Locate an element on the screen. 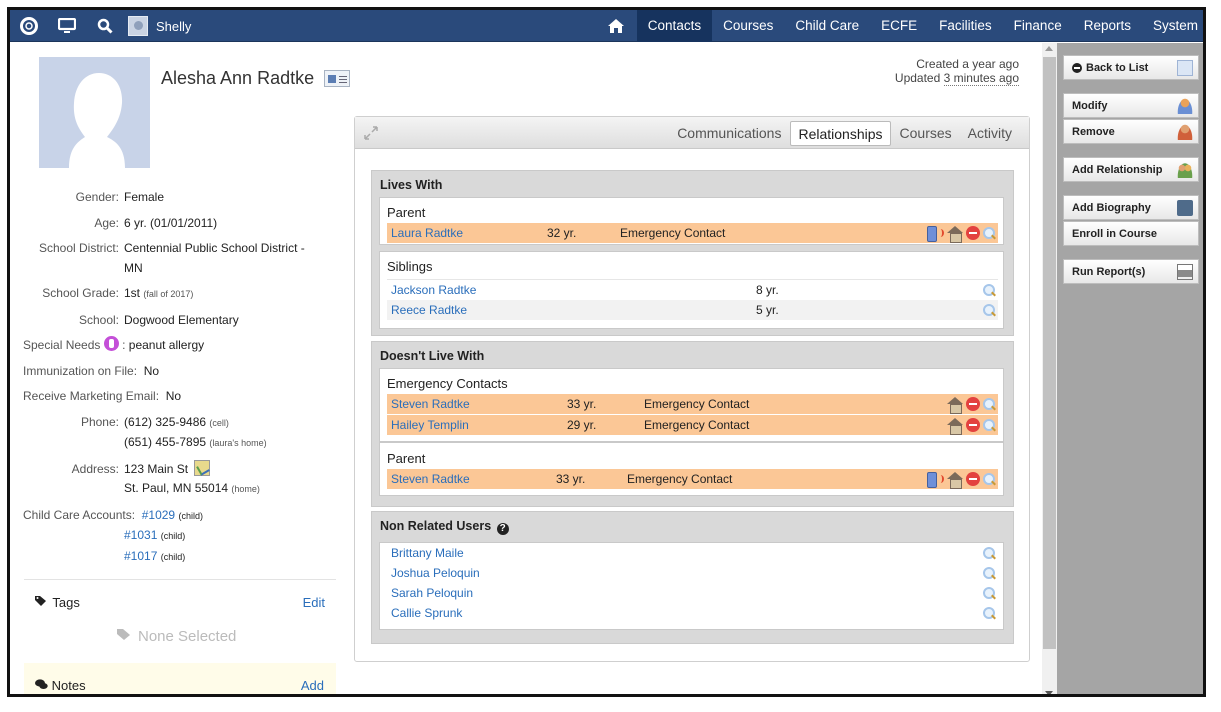 The width and height of the screenshot is (1221, 712). modify-button: Modify is located at coordinates (1131, 105).